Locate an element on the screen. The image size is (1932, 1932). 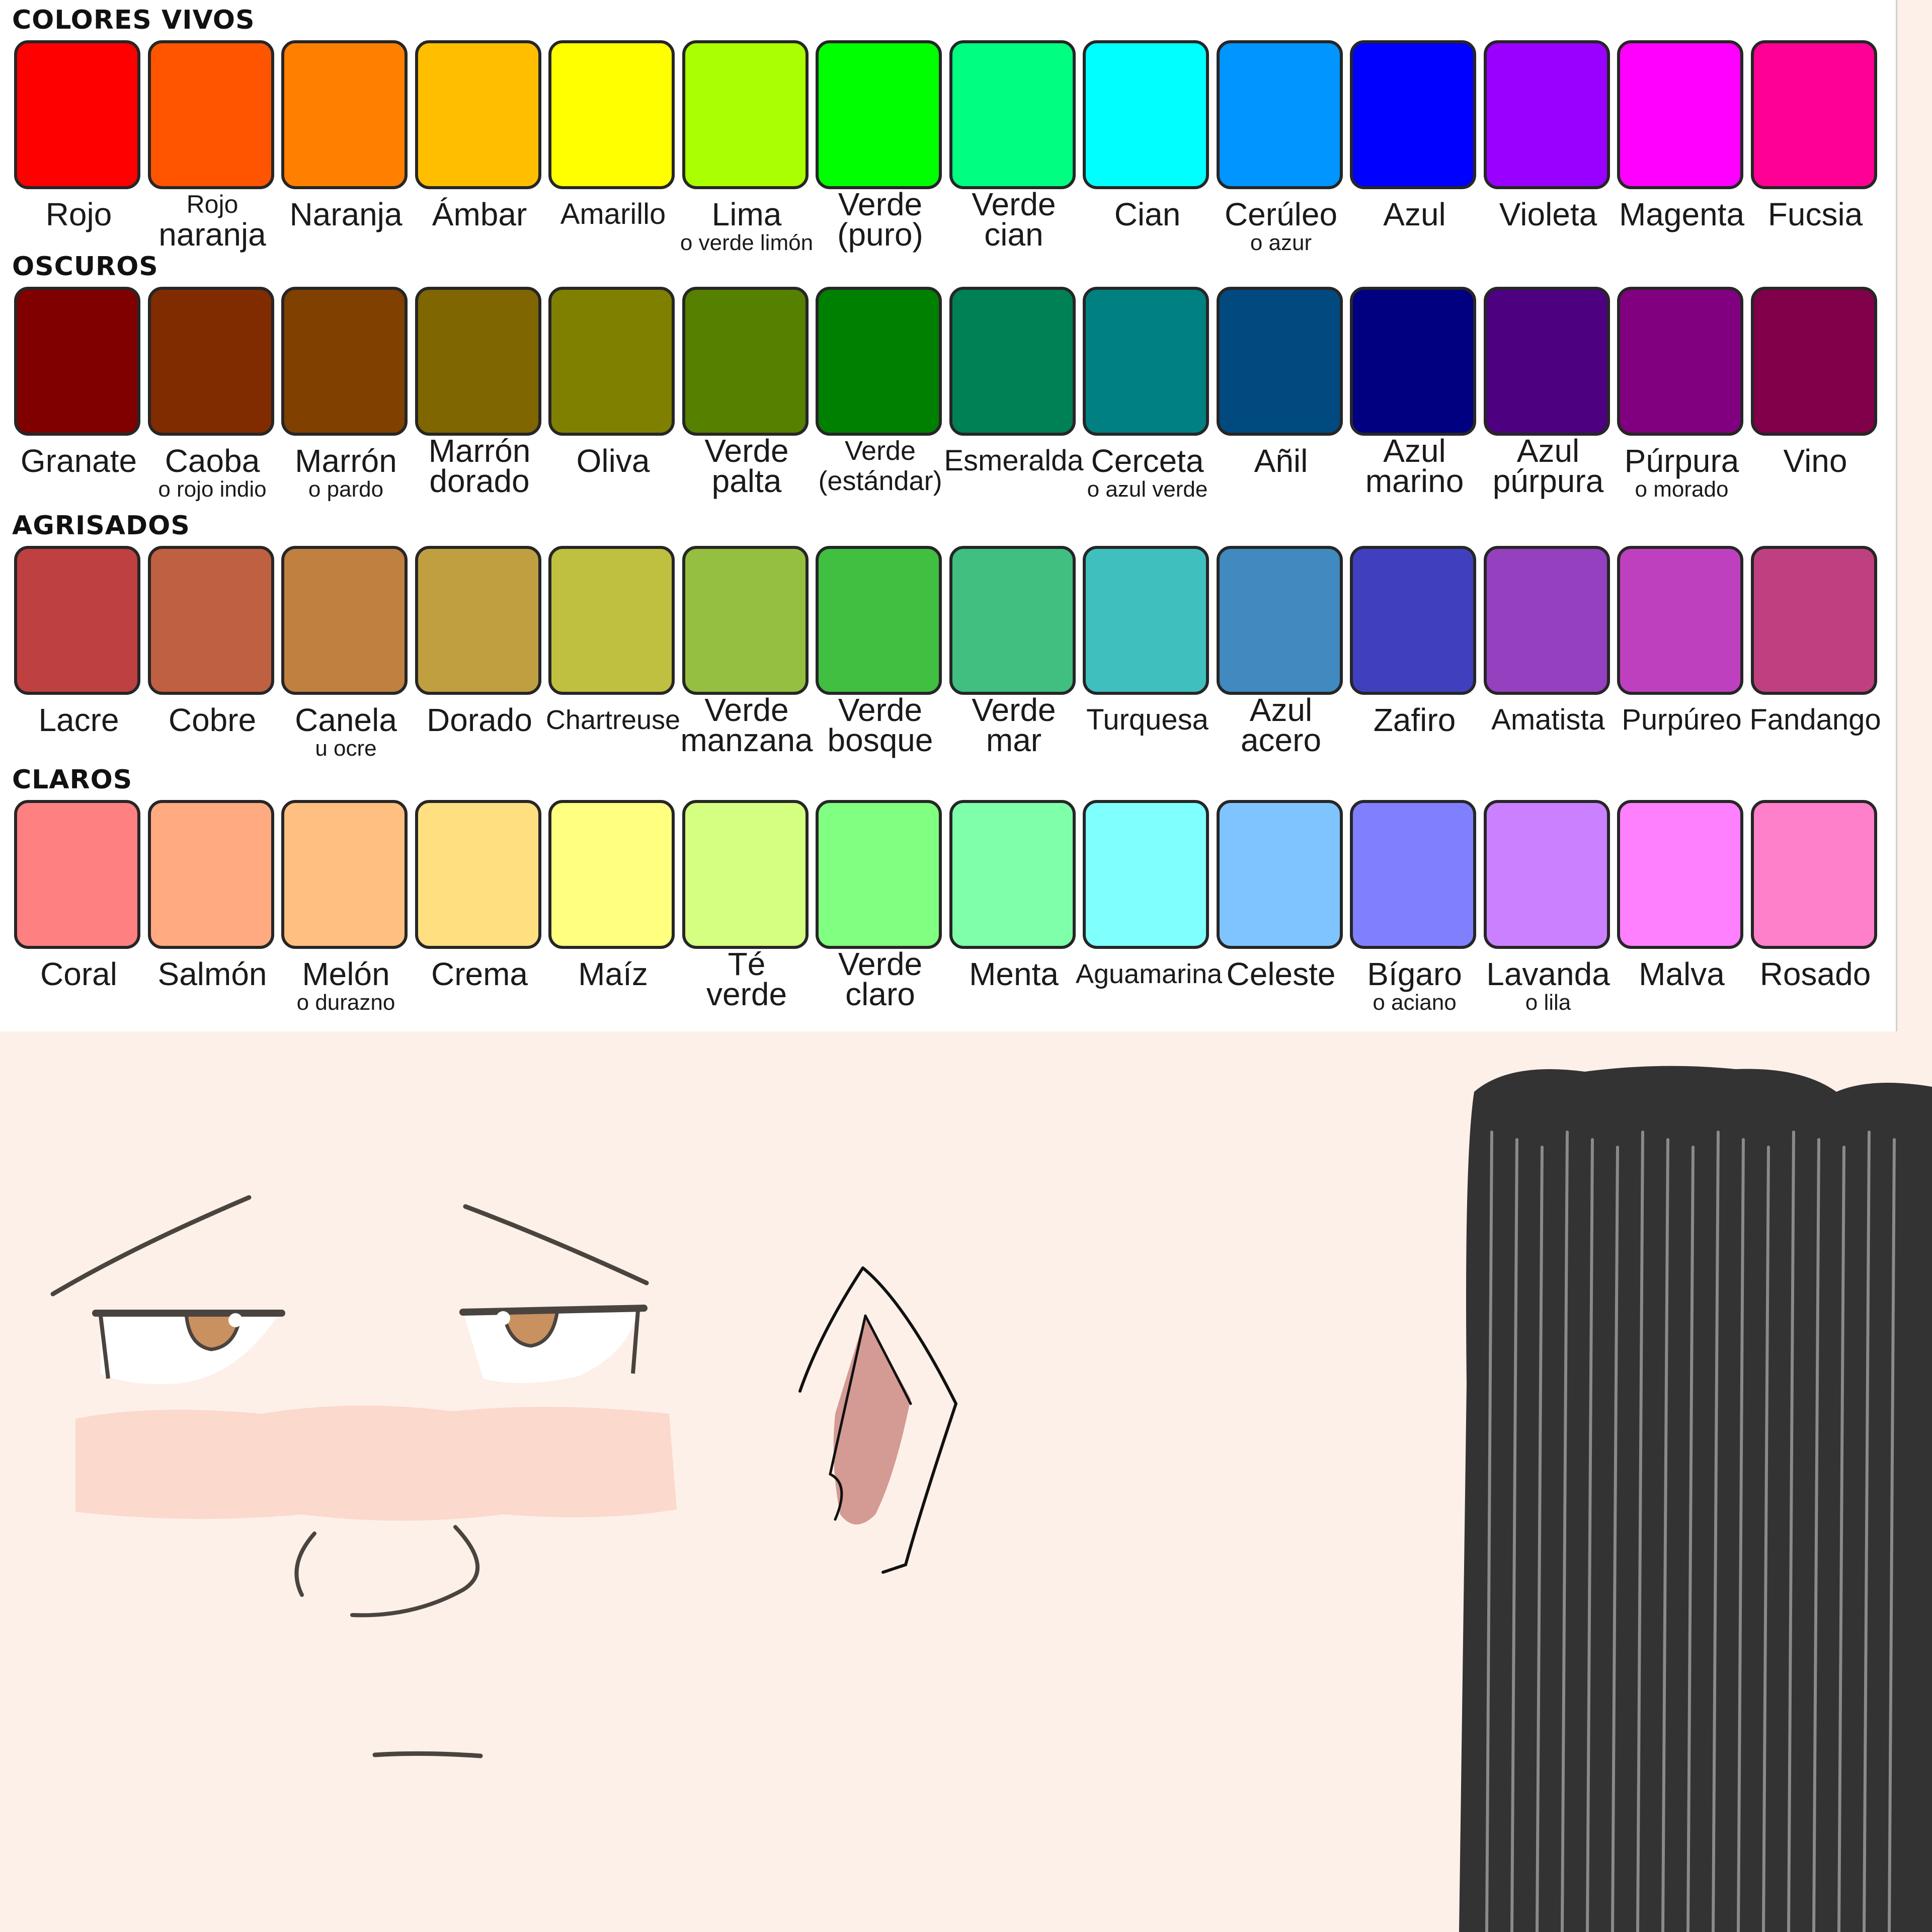
color-cell: Azul is located at coordinates (1415, 146).